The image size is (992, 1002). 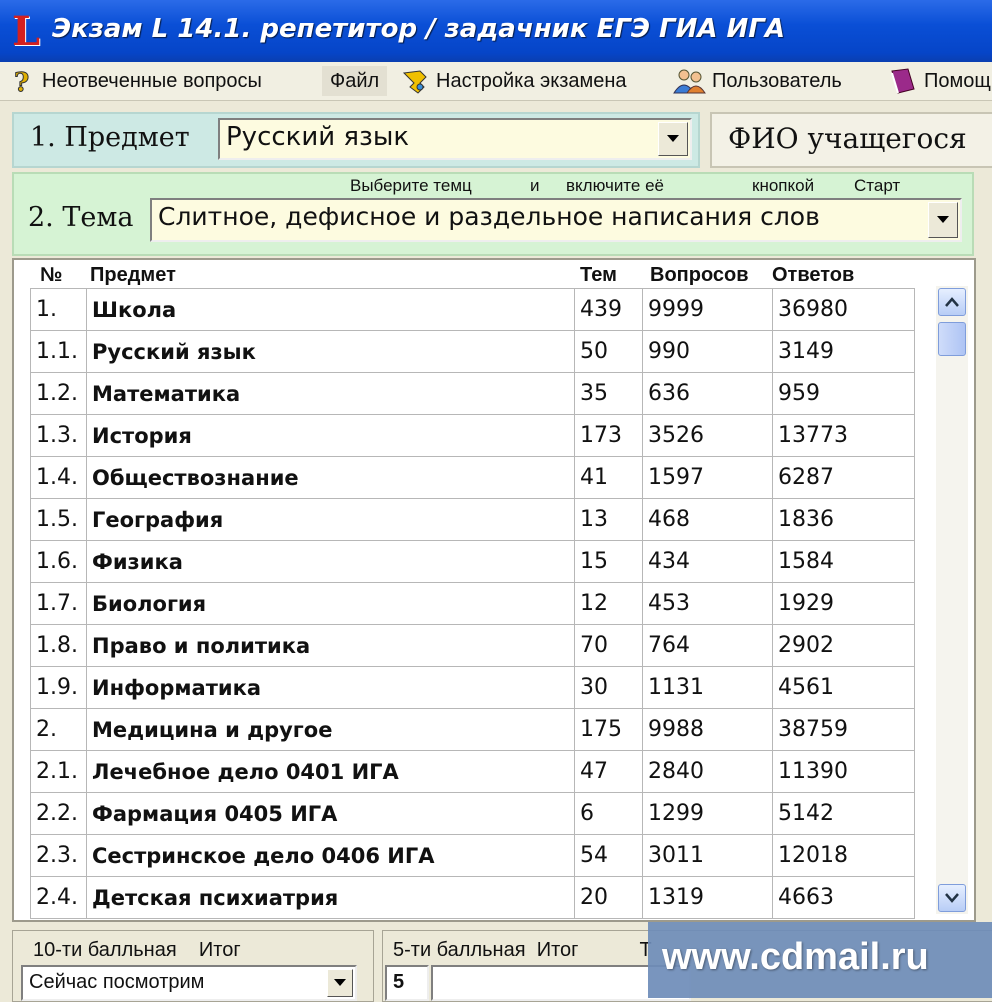 What do you see at coordinates (407, 983) in the screenshot?
I see `five-point-value-field: 5` at bounding box center [407, 983].